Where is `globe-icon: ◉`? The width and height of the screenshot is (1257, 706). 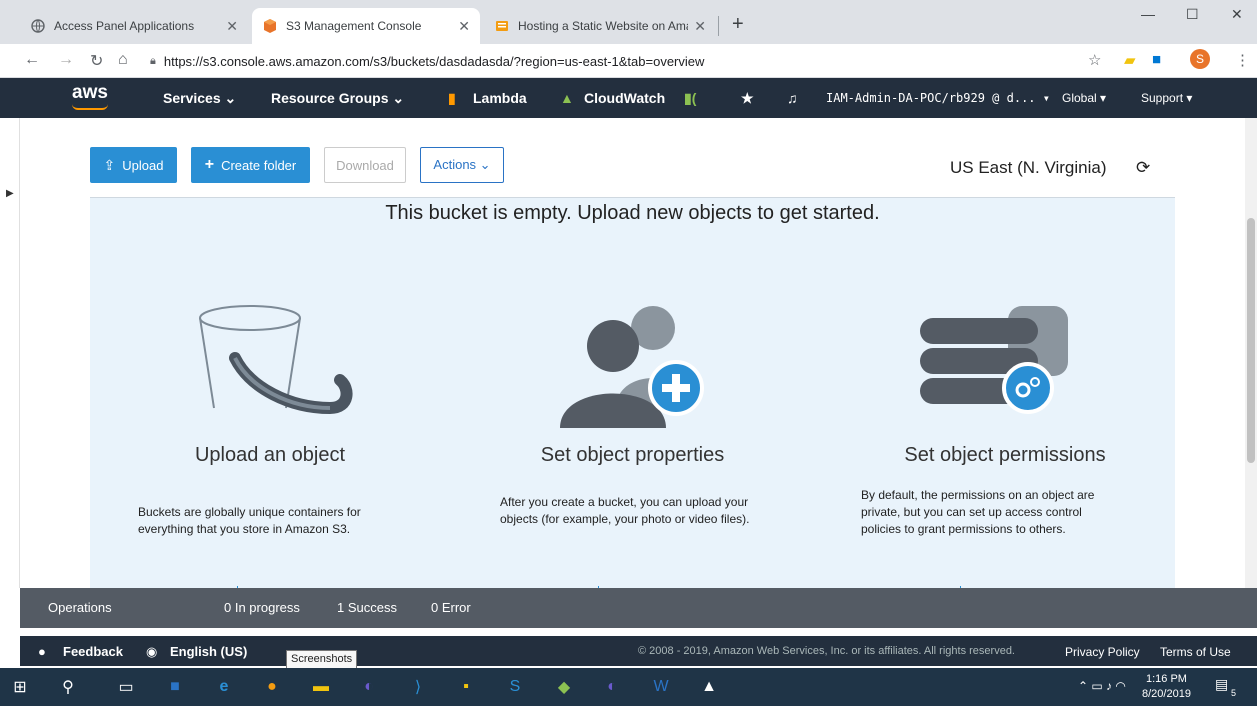 globe-icon: ◉ is located at coordinates (152, 651).